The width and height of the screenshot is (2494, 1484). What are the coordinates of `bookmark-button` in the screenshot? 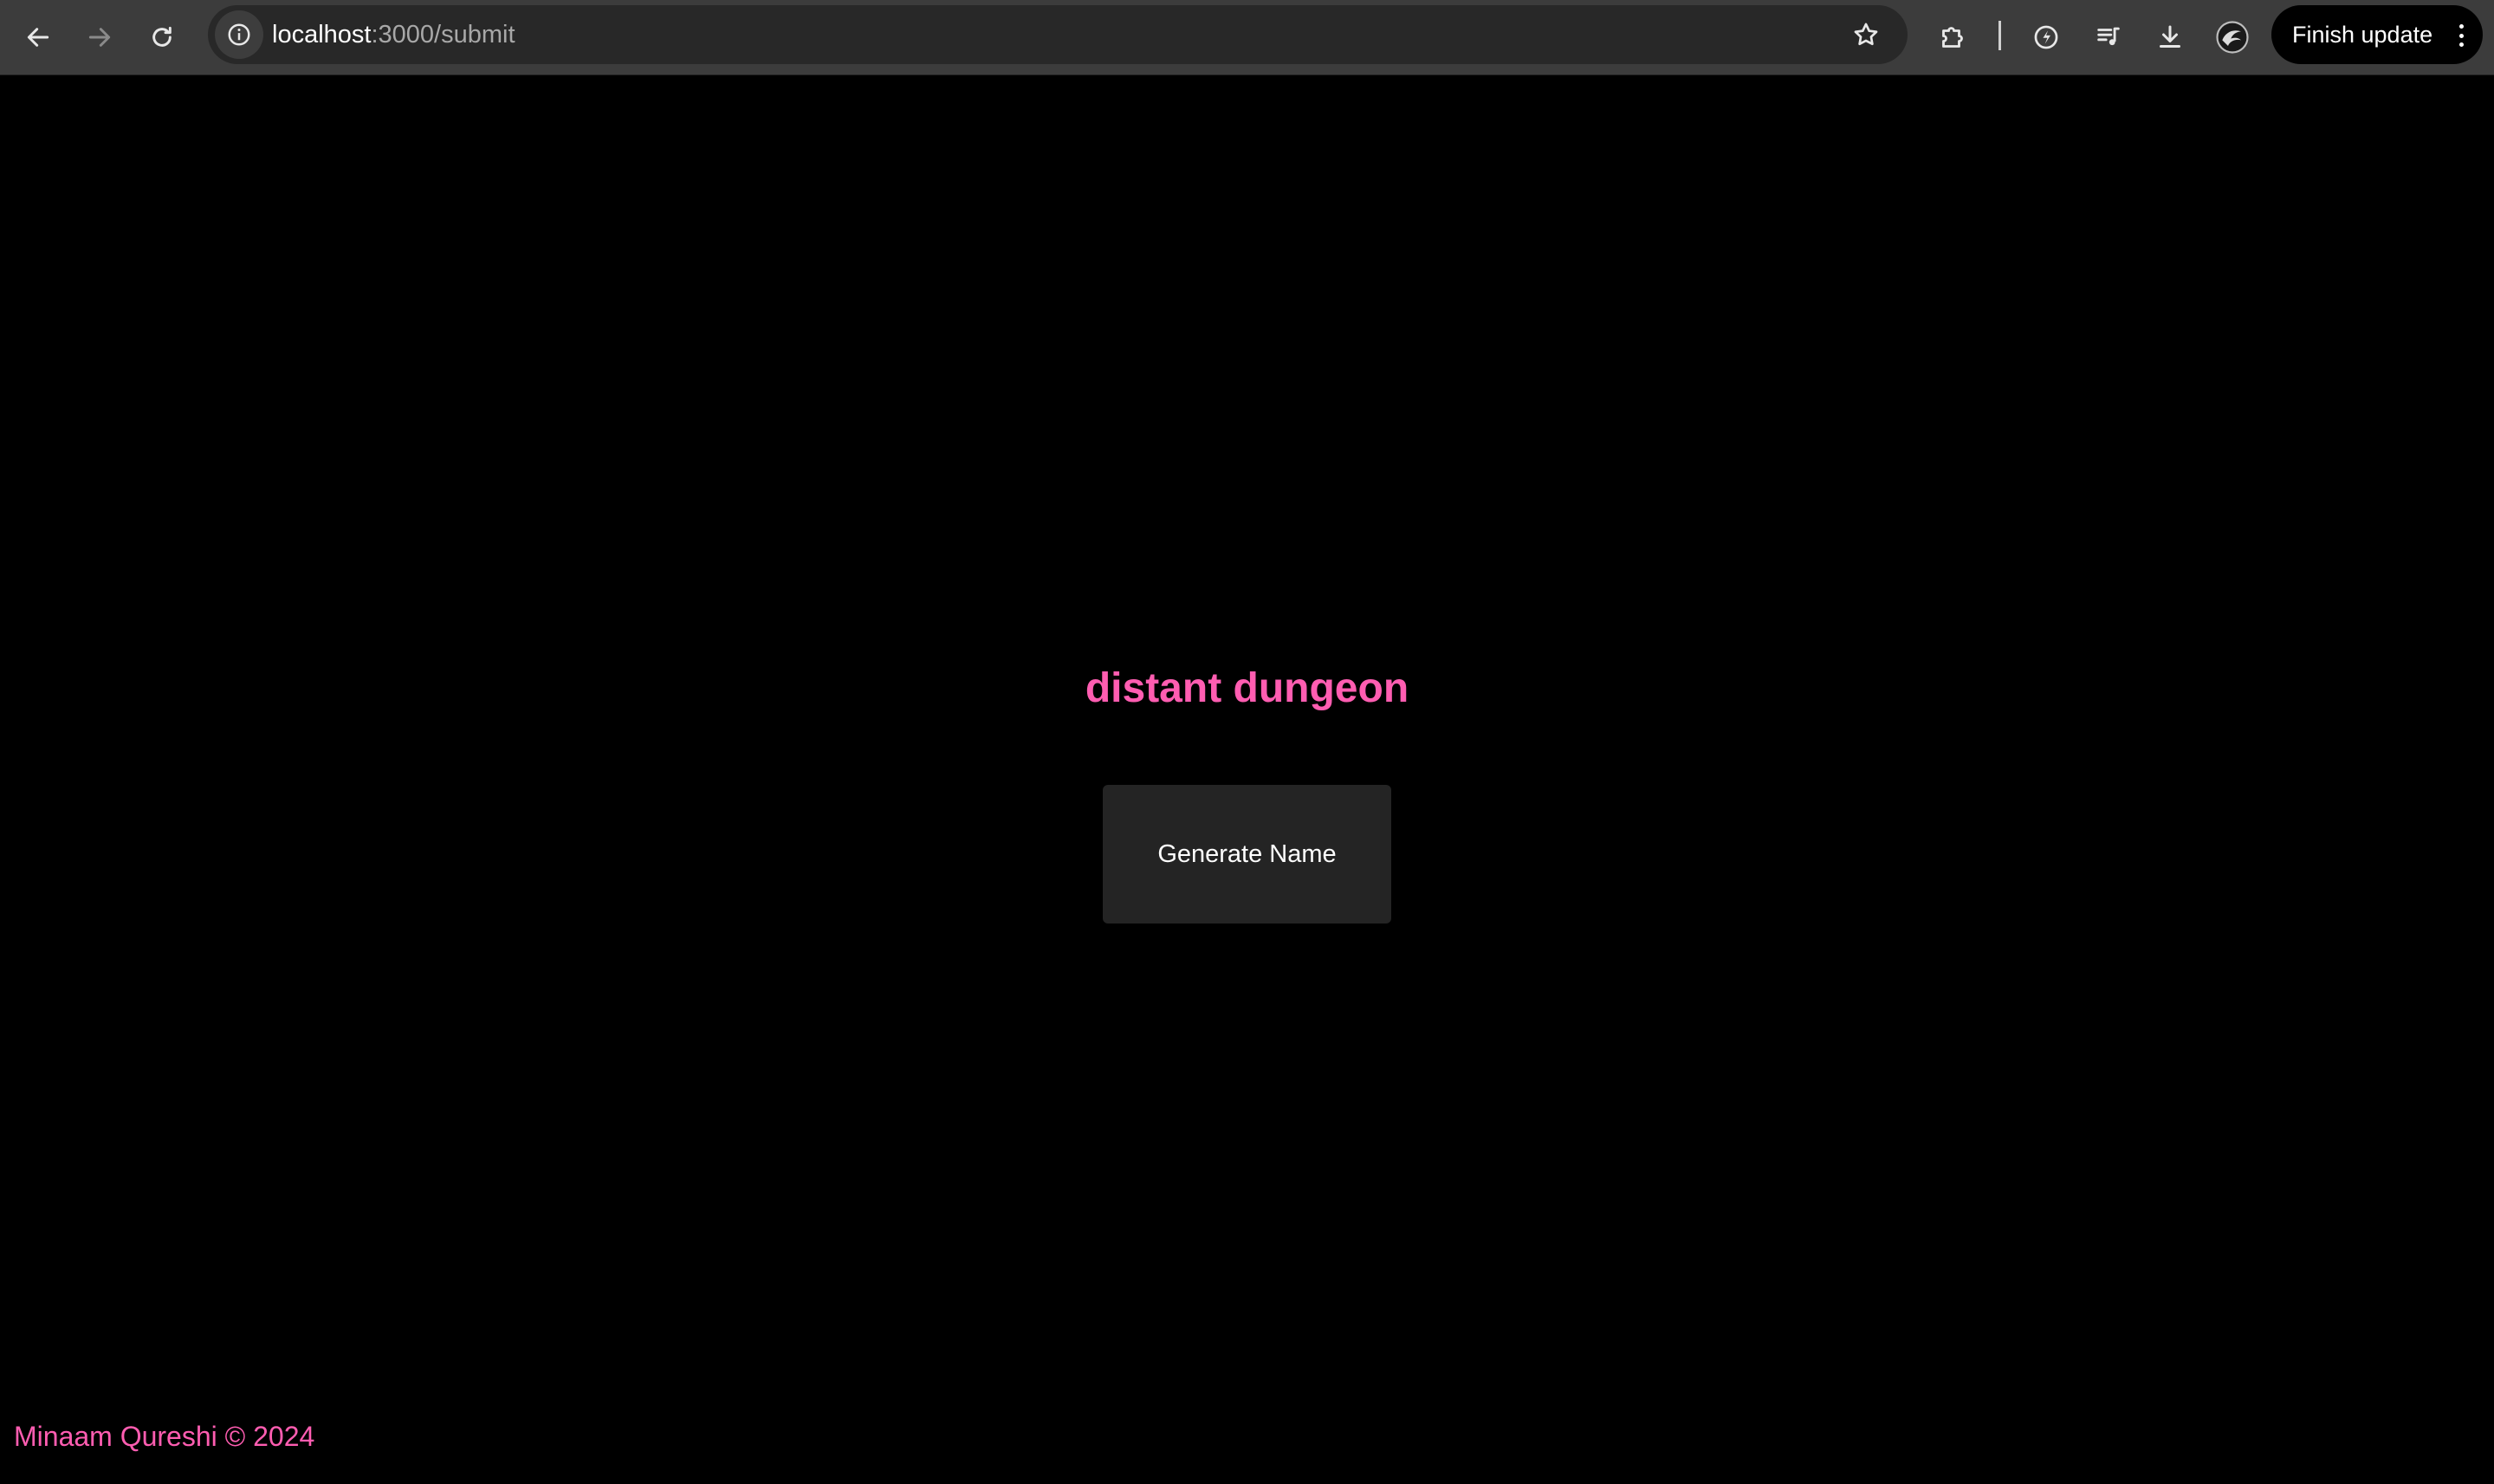 It's located at (1866, 34).